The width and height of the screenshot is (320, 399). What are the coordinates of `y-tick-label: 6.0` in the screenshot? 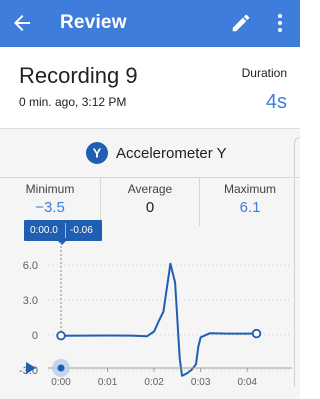 It's located at (30, 266).